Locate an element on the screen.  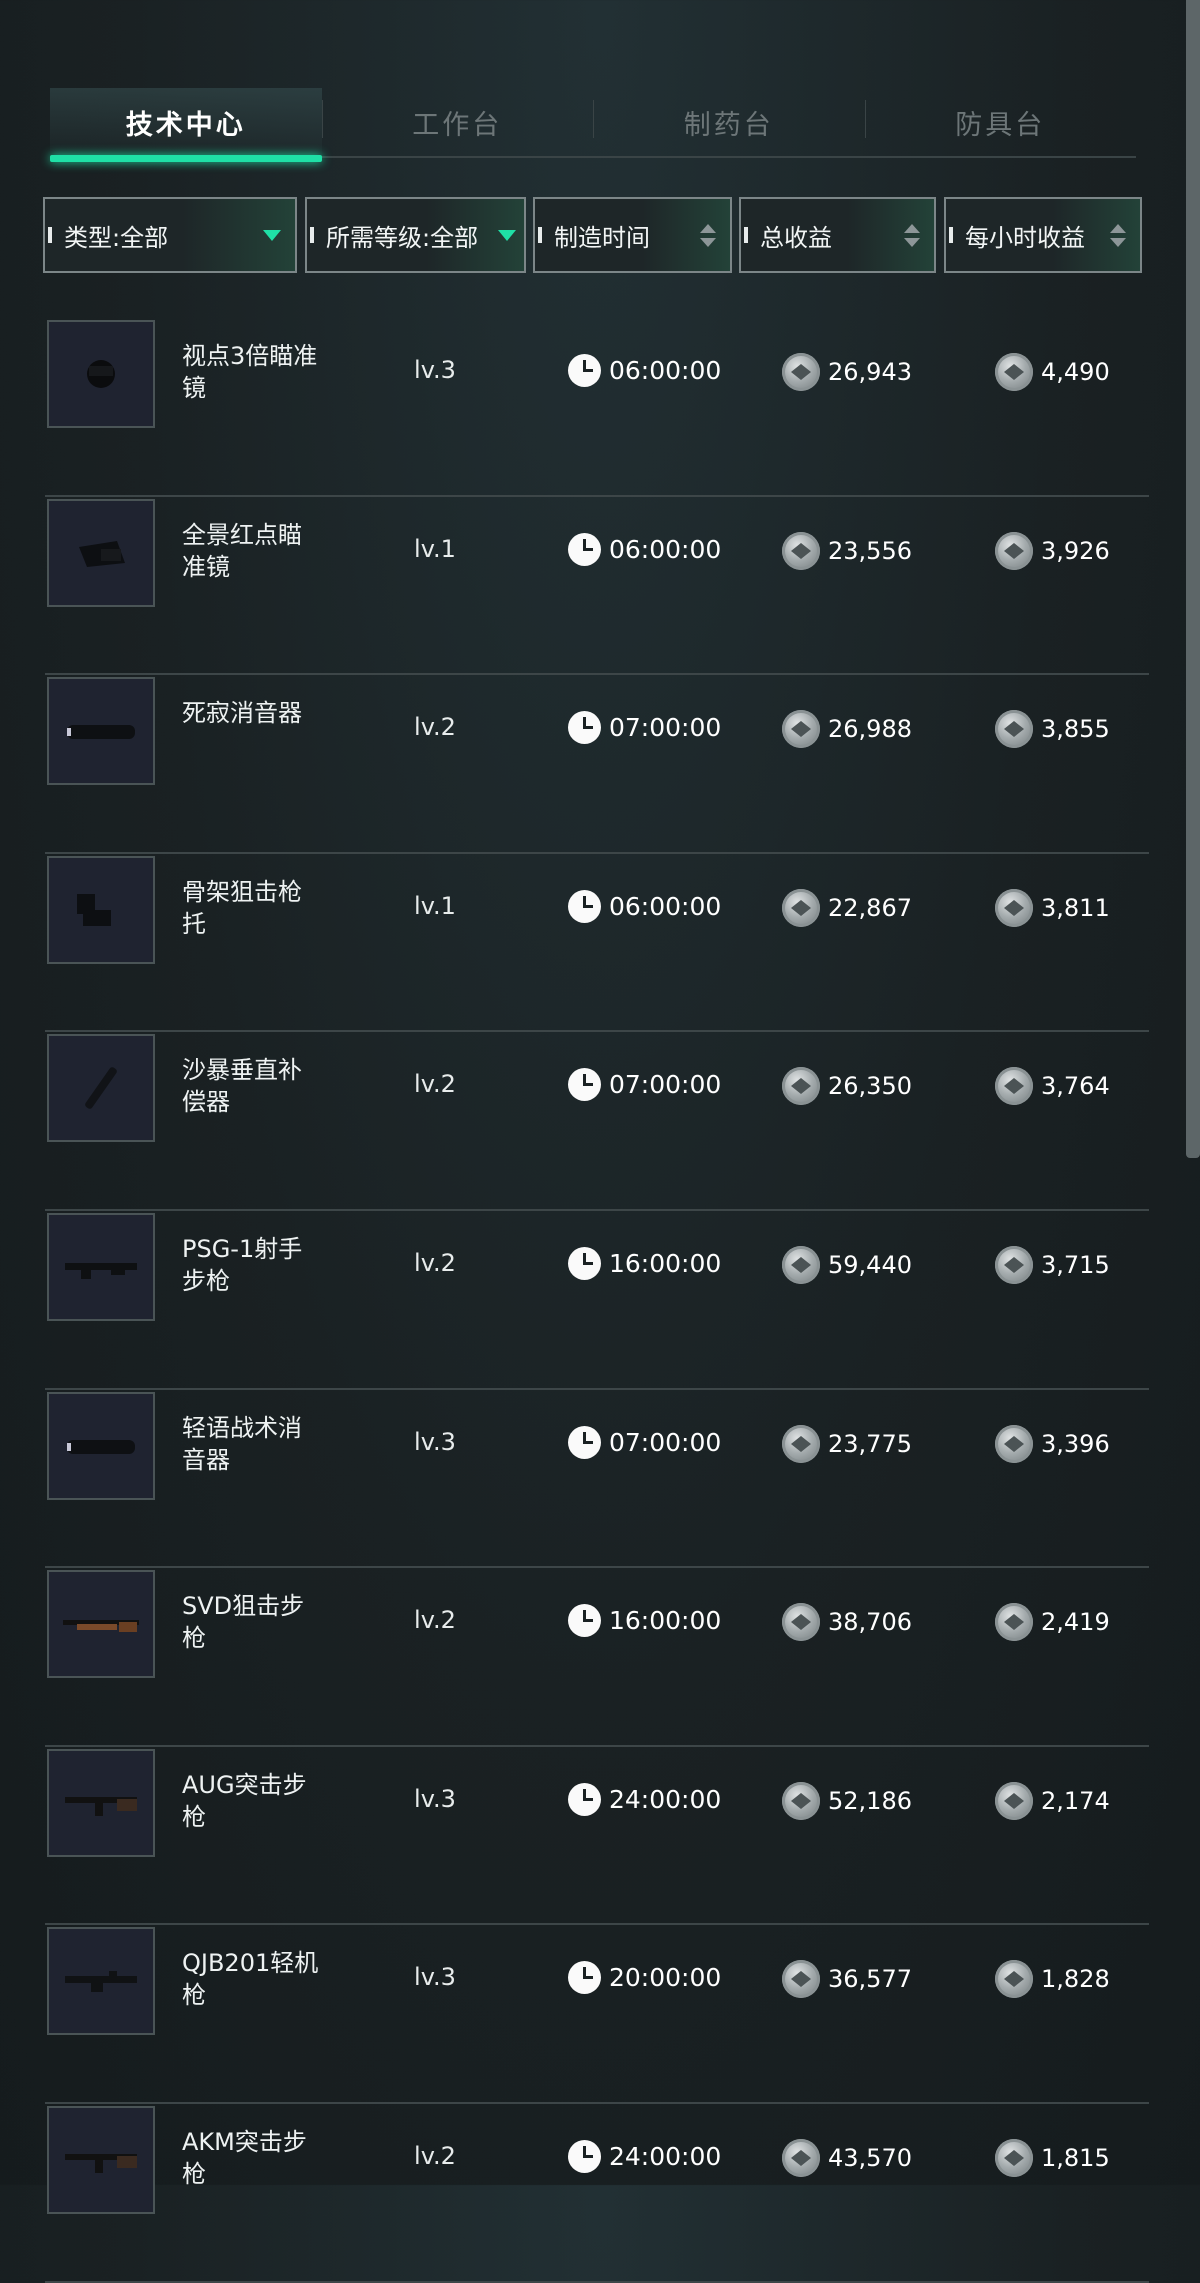
tab-pharmacy: 制药台 is located at coordinates (729, 122).